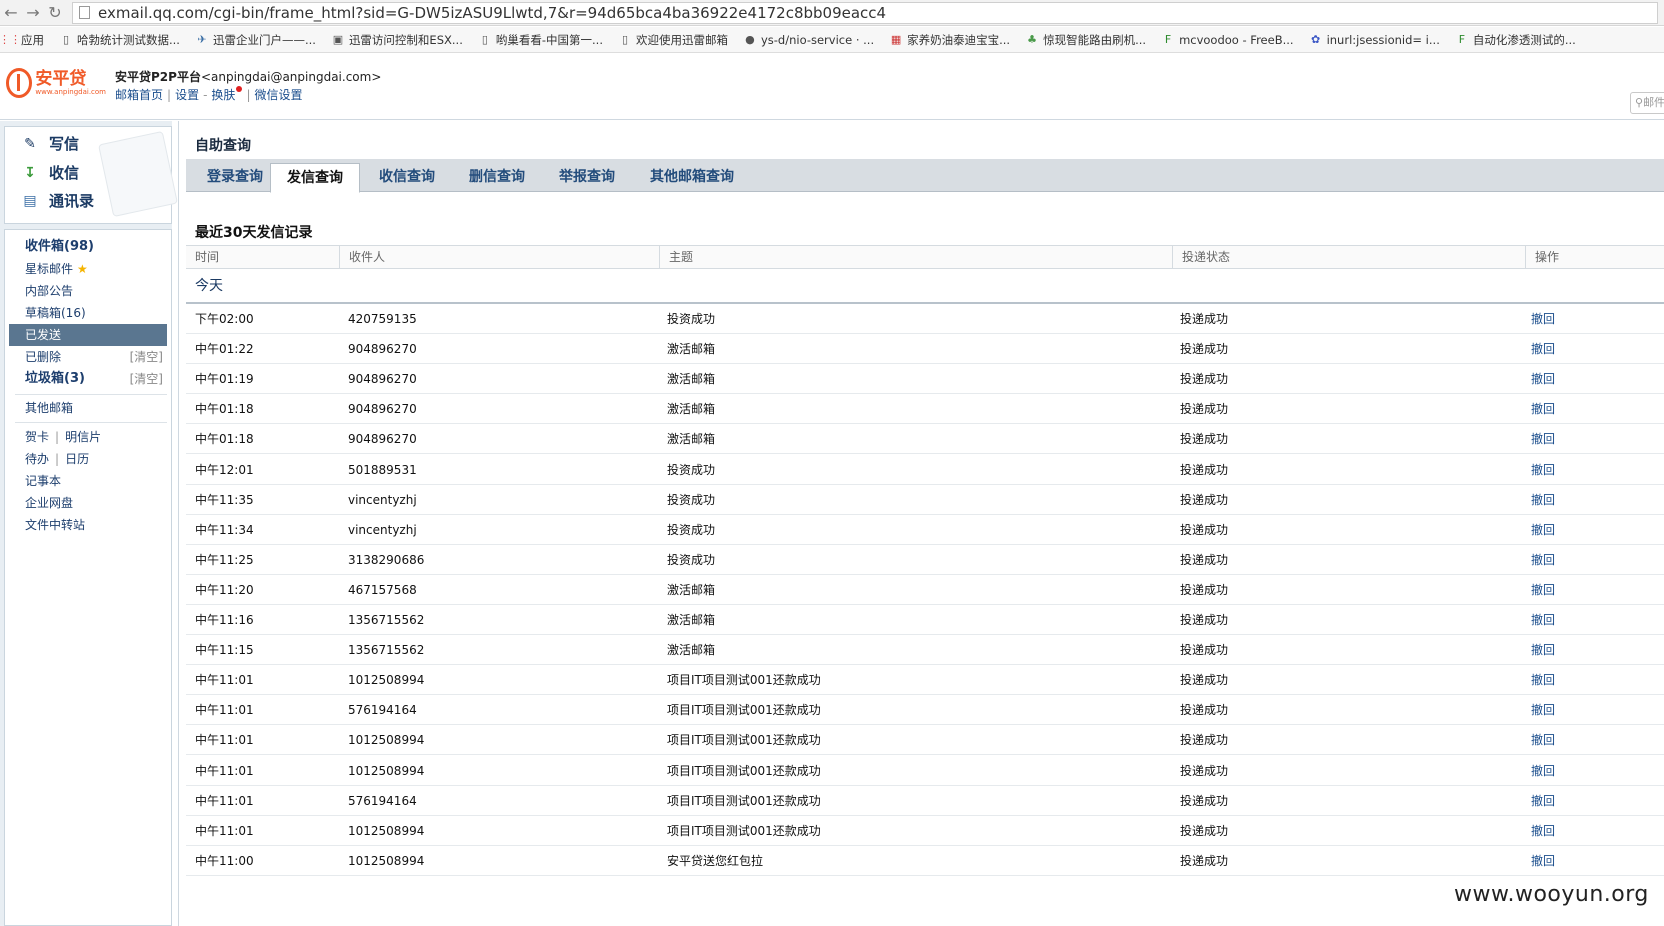 The image size is (1664, 926). Describe the element at coordinates (497, 178) in the screenshot. I see `tab-query-3: 删信查询` at that location.